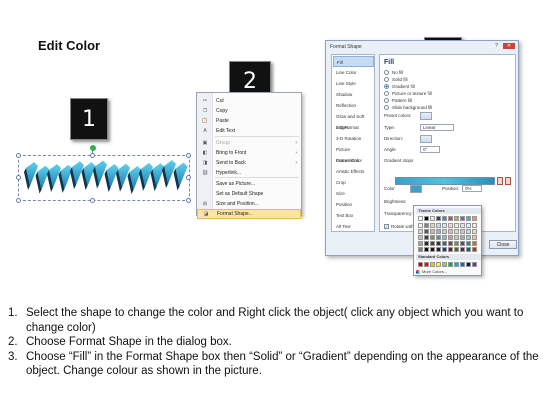 This screenshot has width=560, height=420. I want to click on menu-item-edit-text: A Edit Text, so click(249, 131).